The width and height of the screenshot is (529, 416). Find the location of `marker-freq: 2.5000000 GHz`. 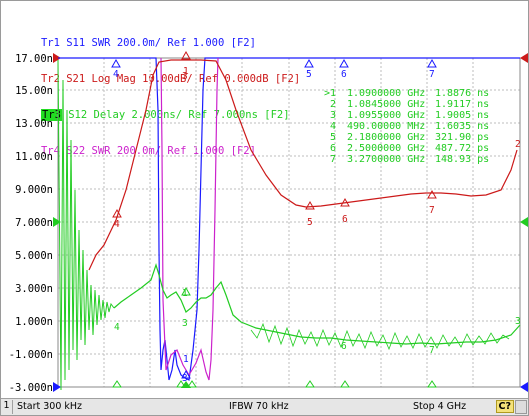

marker-freq: 2.5000000 GHz is located at coordinates (386, 148).